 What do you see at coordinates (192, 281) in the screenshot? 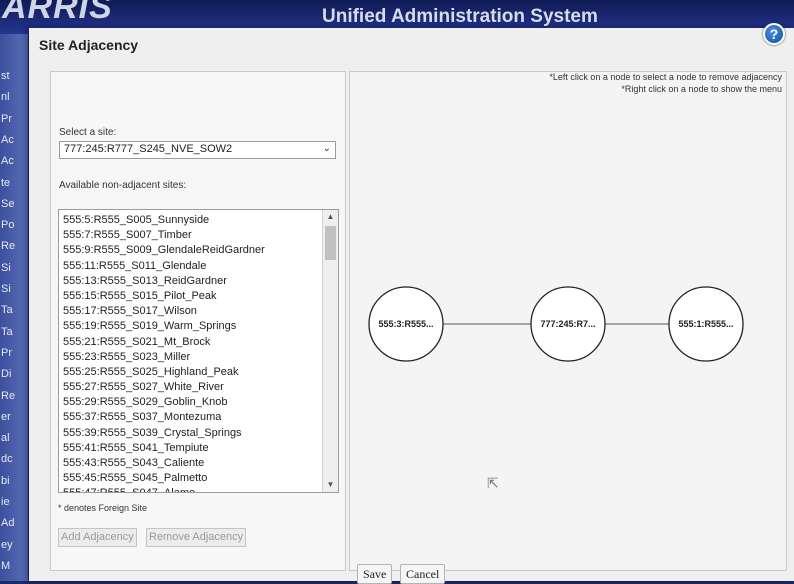
I see `site-list-item: 555:13:R555_S013_ReidGardner` at bounding box center [192, 281].